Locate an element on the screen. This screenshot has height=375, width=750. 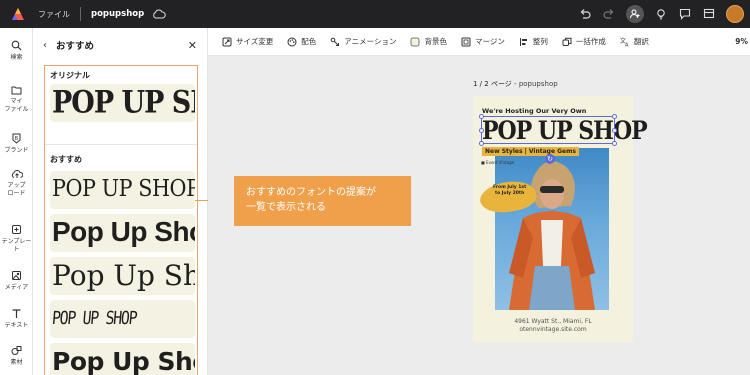
poster-tag: New Styles | Vintage Gems is located at coordinates (530, 151).